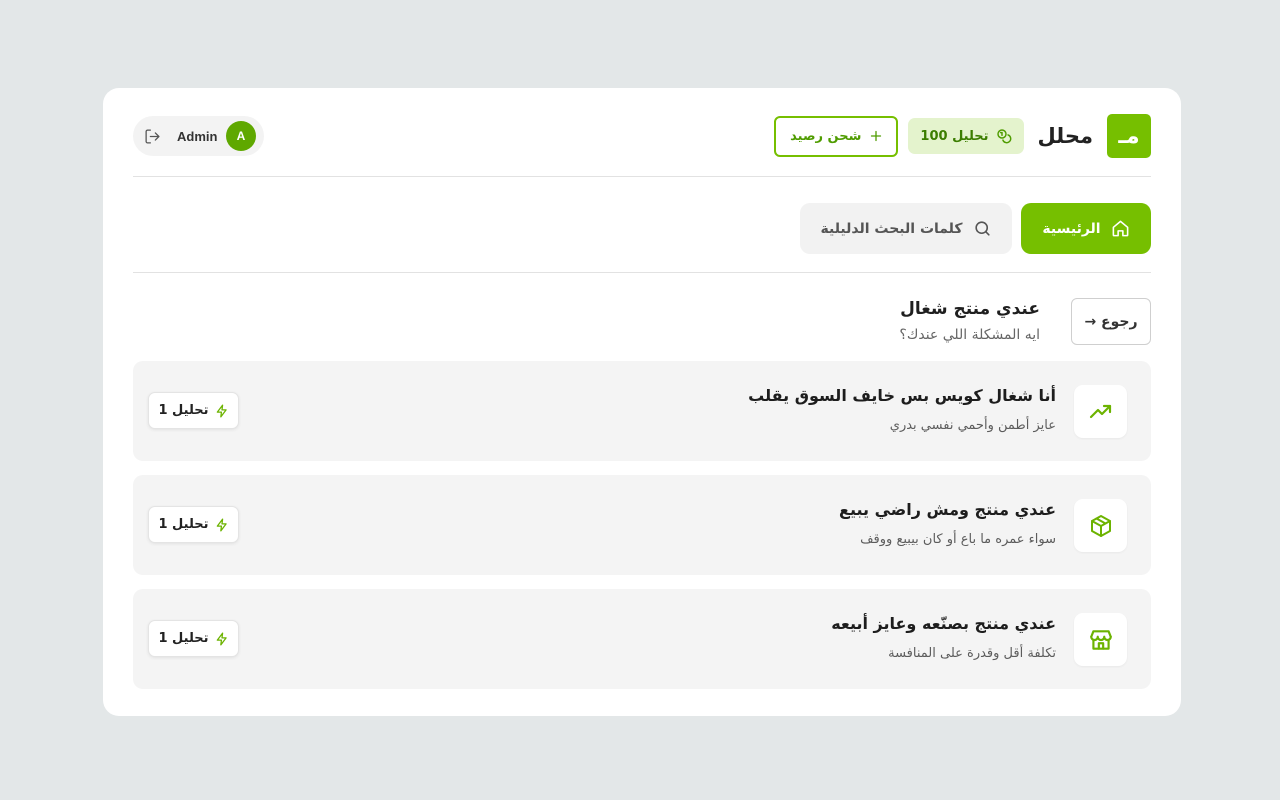  I want to click on coins-icon, so click(1004, 136).